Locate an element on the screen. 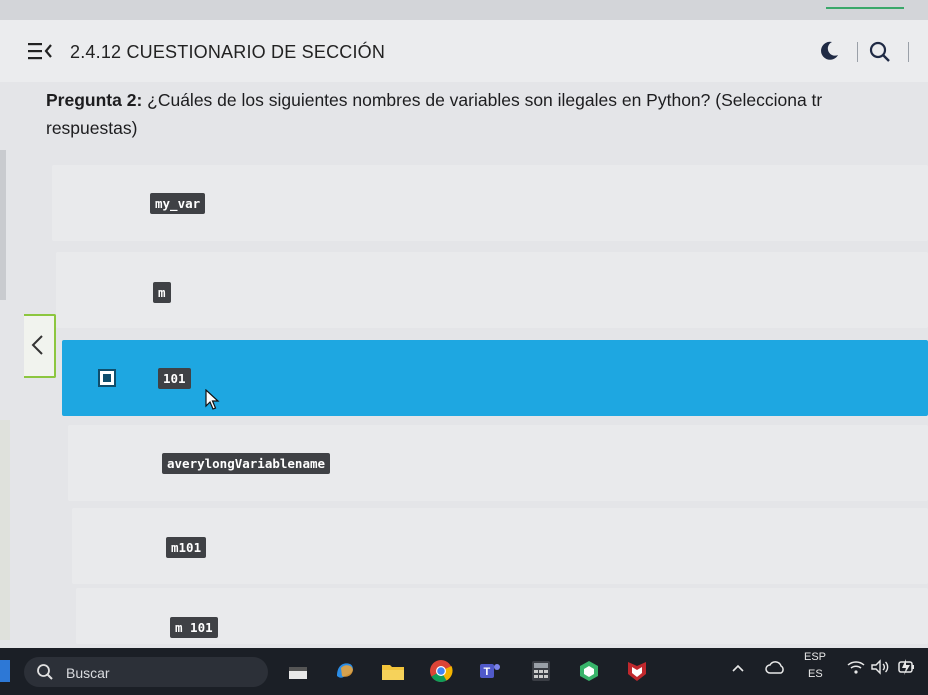 The image size is (928, 695). teams-icon: T is located at coordinates (489, 671).